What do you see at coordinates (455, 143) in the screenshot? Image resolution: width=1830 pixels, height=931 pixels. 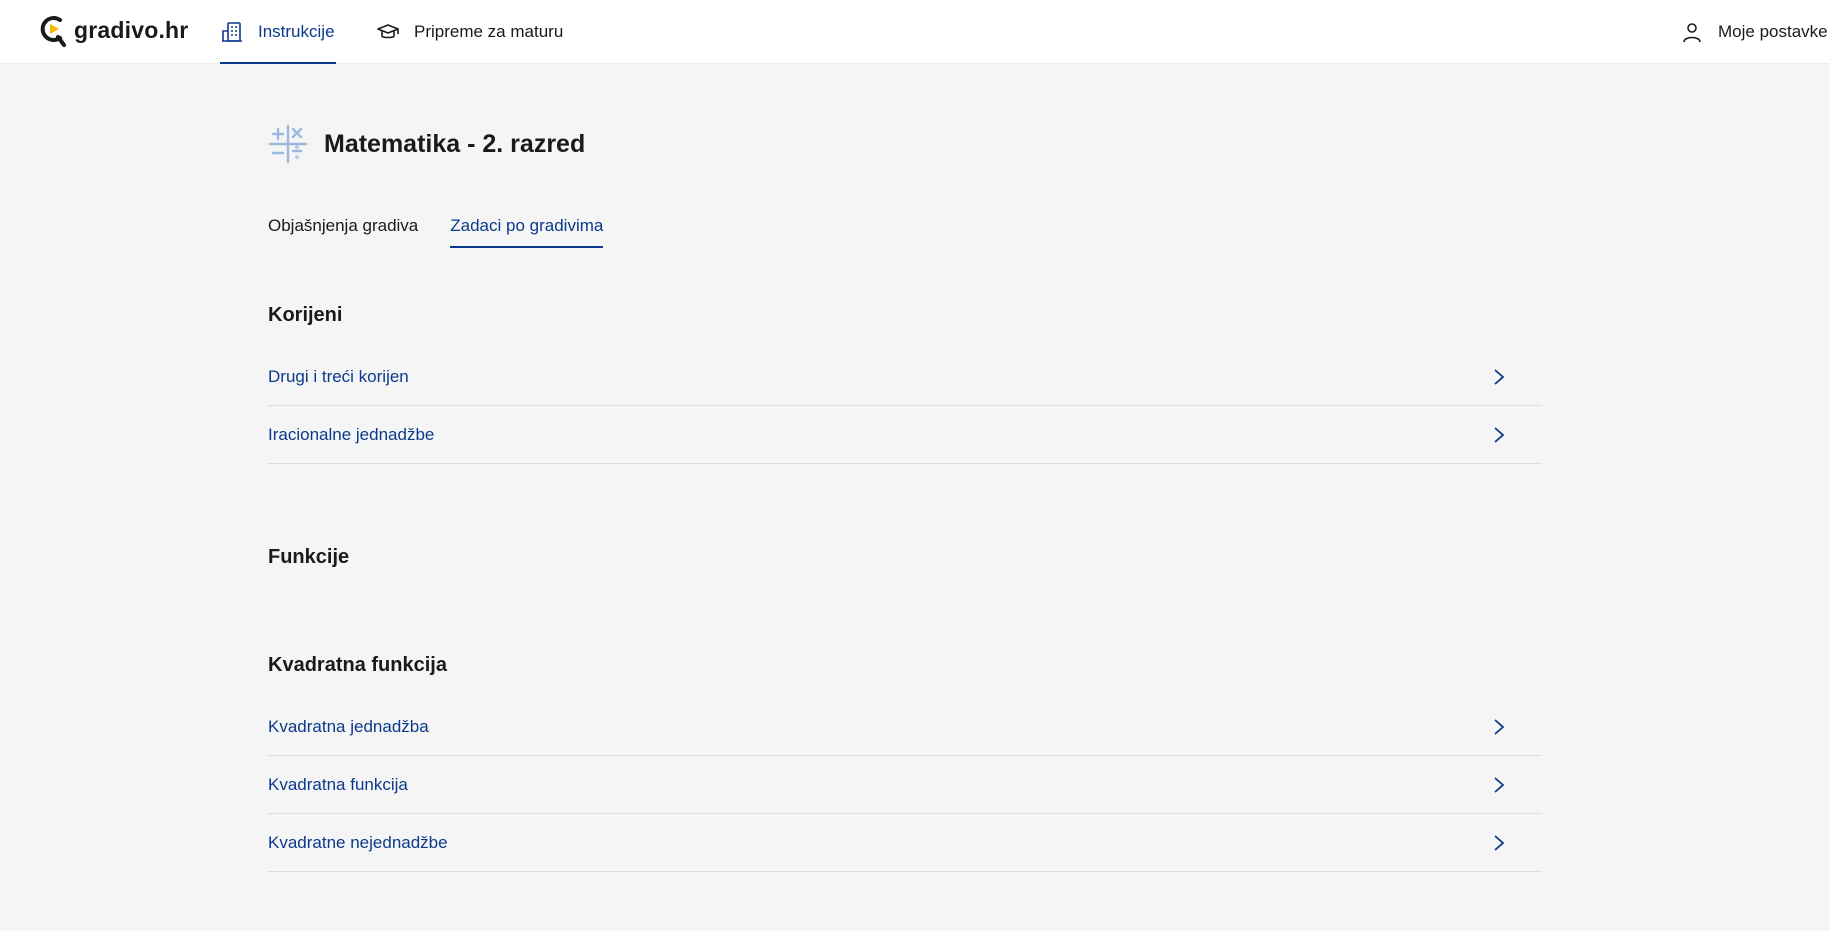 I see `page-title: Matematika - 2. razred` at bounding box center [455, 143].